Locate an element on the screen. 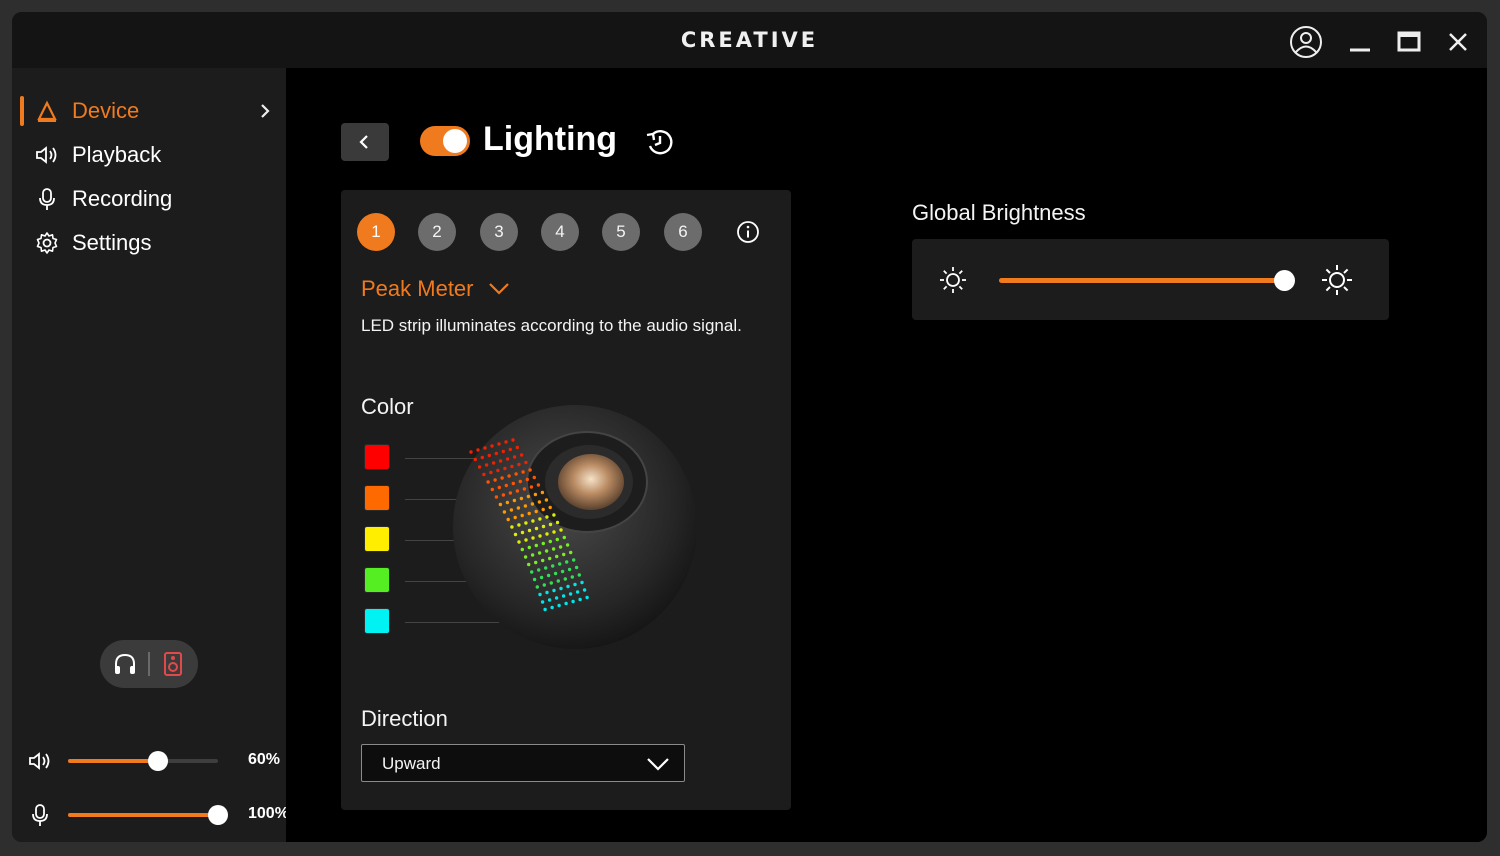 The height and width of the screenshot is (856, 1500). brand-logo: CREATIVE is located at coordinates (749, 40).